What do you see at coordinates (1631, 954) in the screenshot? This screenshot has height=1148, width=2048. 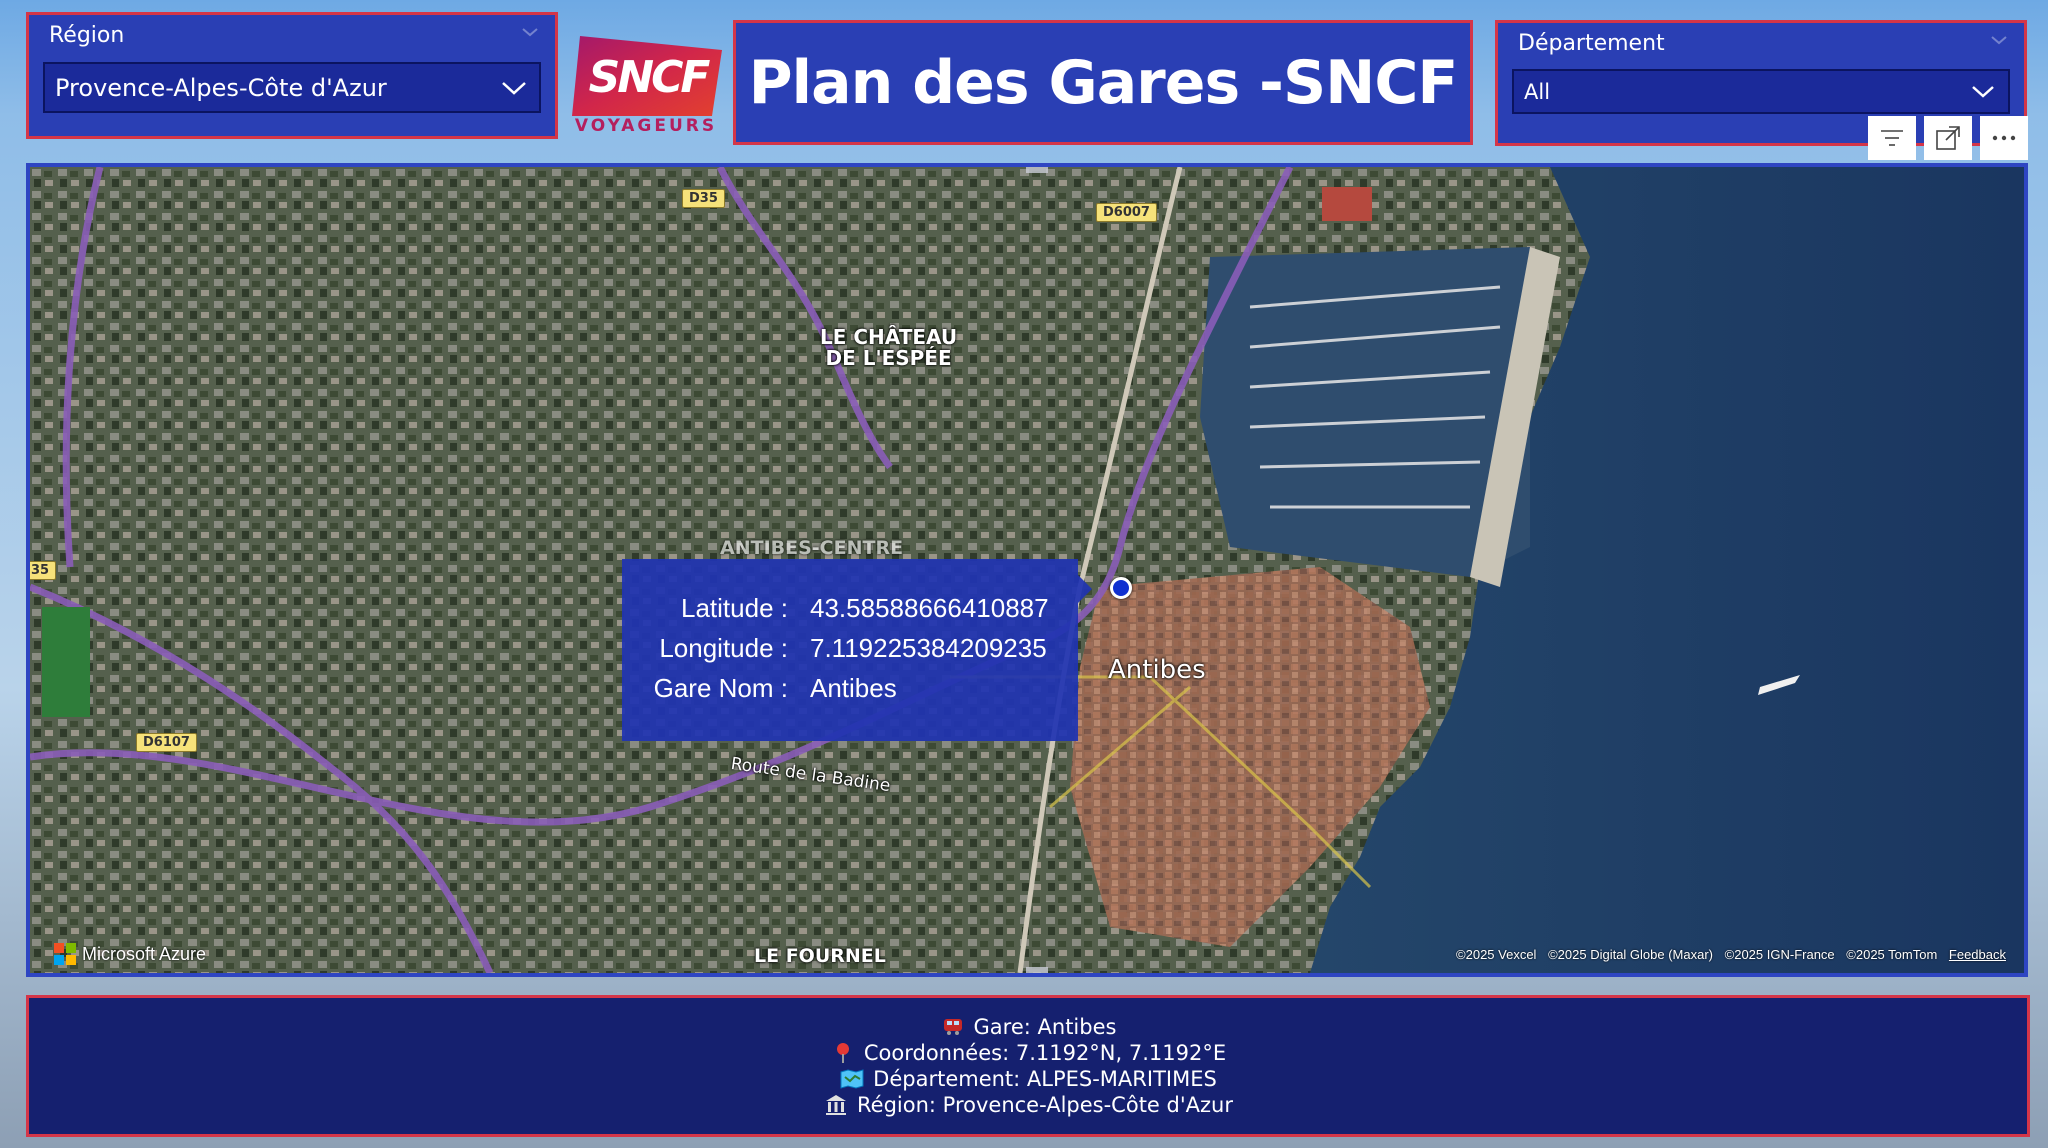 I see `attribution-item: ©2025 Digital Globe (Maxar)` at bounding box center [1631, 954].